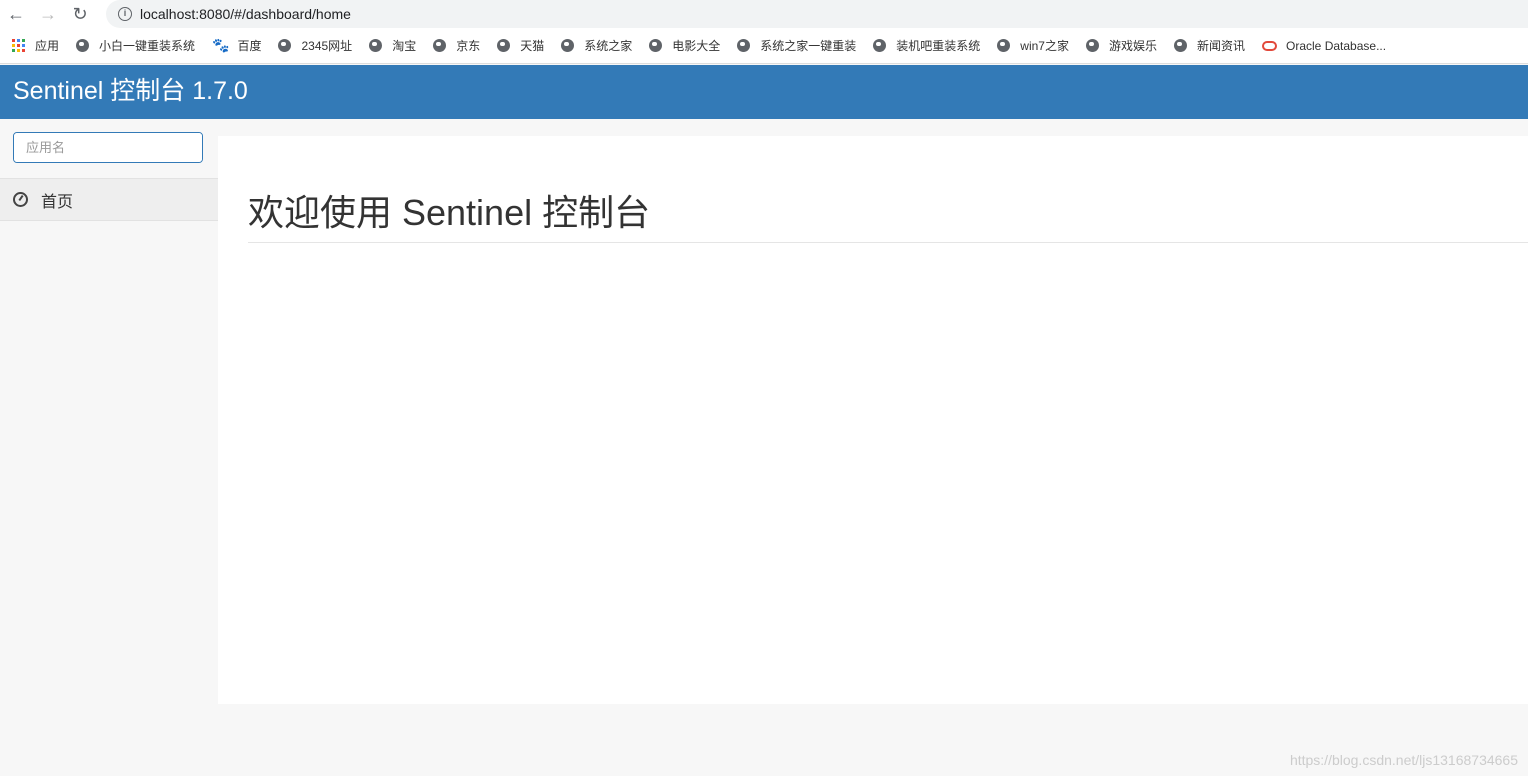 The height and width of the screenshot is (776, 1528). I want to click on bookmark-label: 京东, so click(468, 46).